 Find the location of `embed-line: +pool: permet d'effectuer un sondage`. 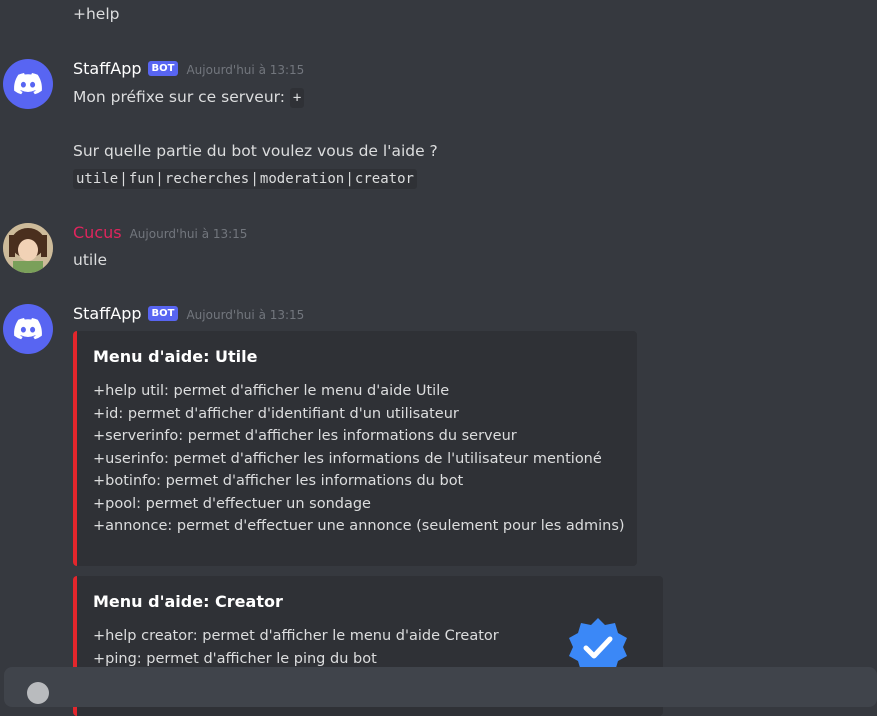

embed-line: +pool: permet d'effectuer un sondage is located at coordinates (232, 503).